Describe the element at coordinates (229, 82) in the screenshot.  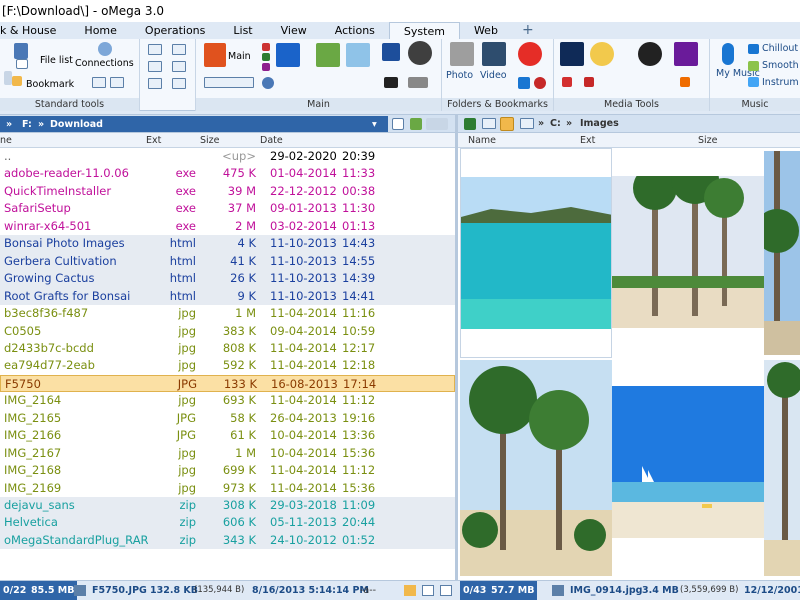
I see `main-mini-bar` at that location.